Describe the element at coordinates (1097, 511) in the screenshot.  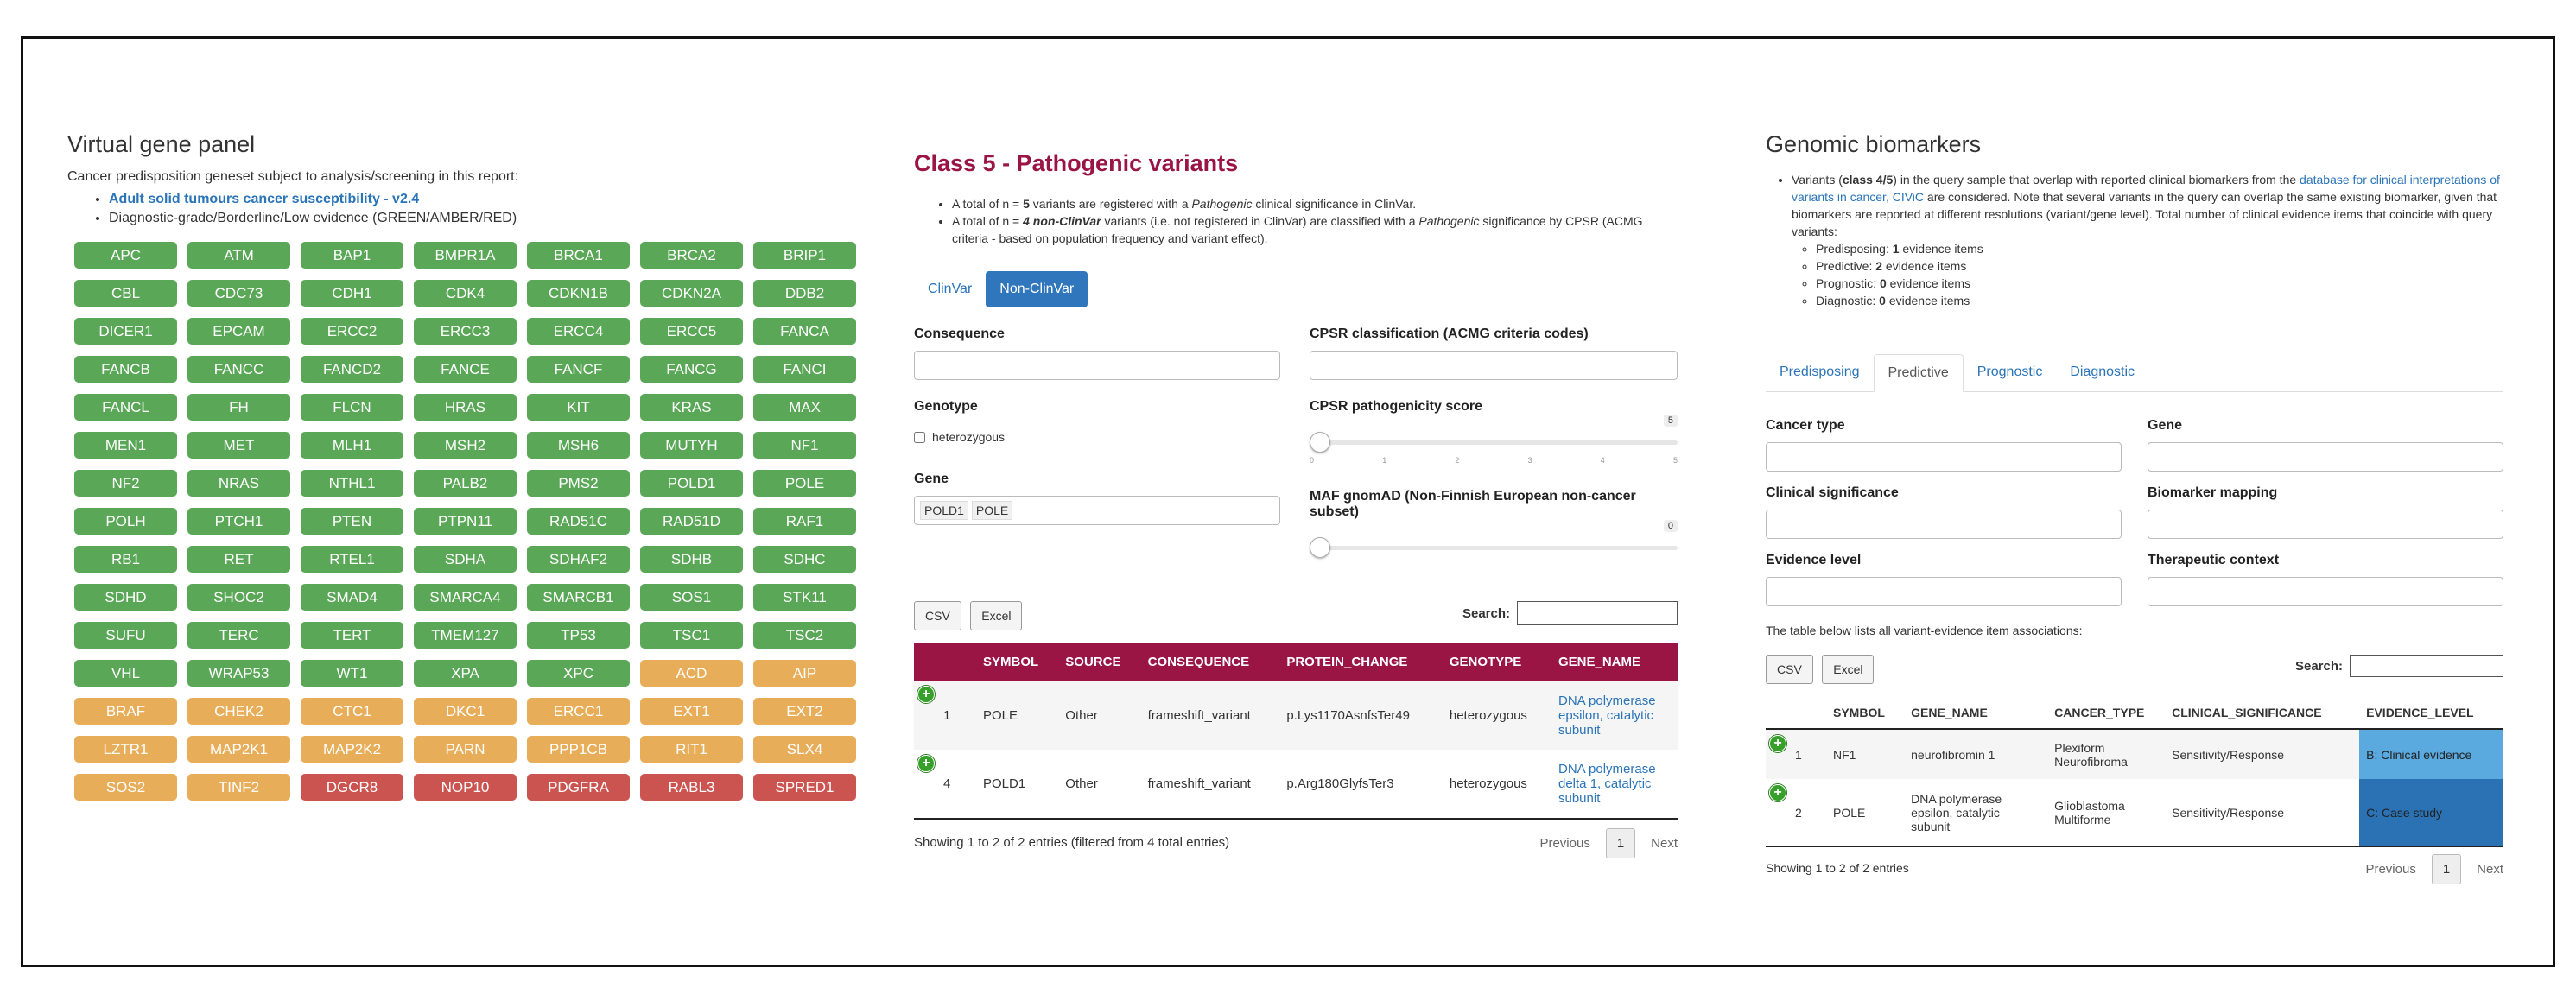
I see `filter-gene-input: POLD1 POLE` at that location.